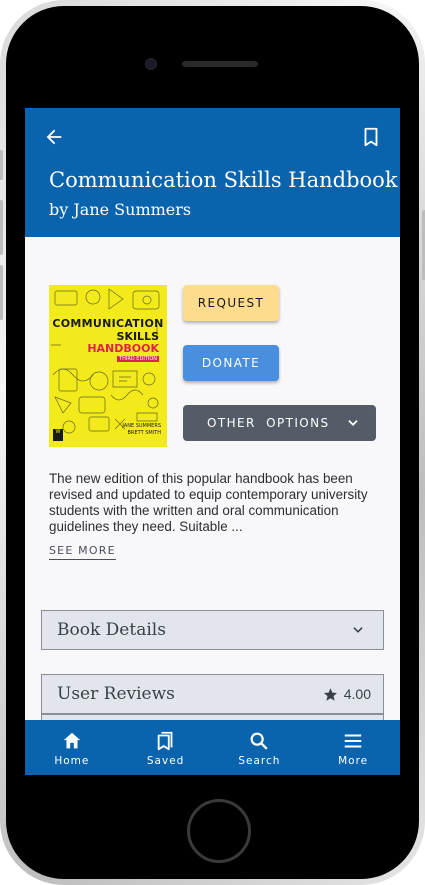 This screenshot has width=425, height=885. Describe the element at coordinates (72, 740) in the screenshot. I see `home-icon` at that location.